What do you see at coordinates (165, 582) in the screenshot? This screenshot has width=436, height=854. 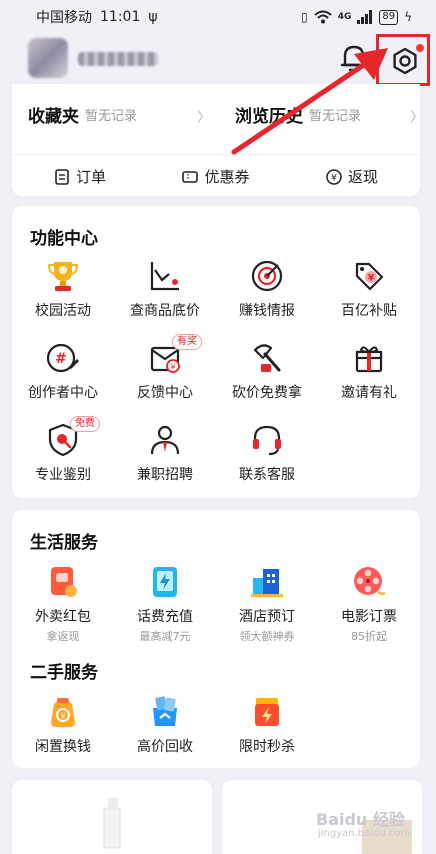 I see `phone-charge-icon` at bounding box center [165, 582].